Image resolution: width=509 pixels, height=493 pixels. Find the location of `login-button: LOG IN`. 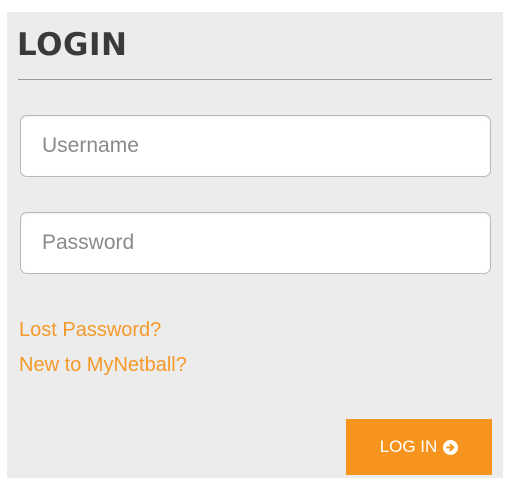

login-button: LOG IN is located at coordinates (419, 447).